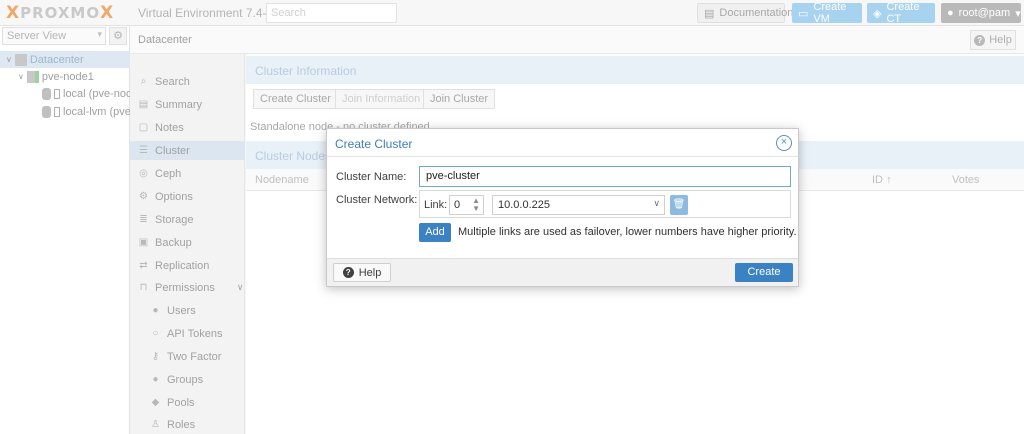  I want to click on create-ct-button: ◈ Create CT, so click(901, 13).